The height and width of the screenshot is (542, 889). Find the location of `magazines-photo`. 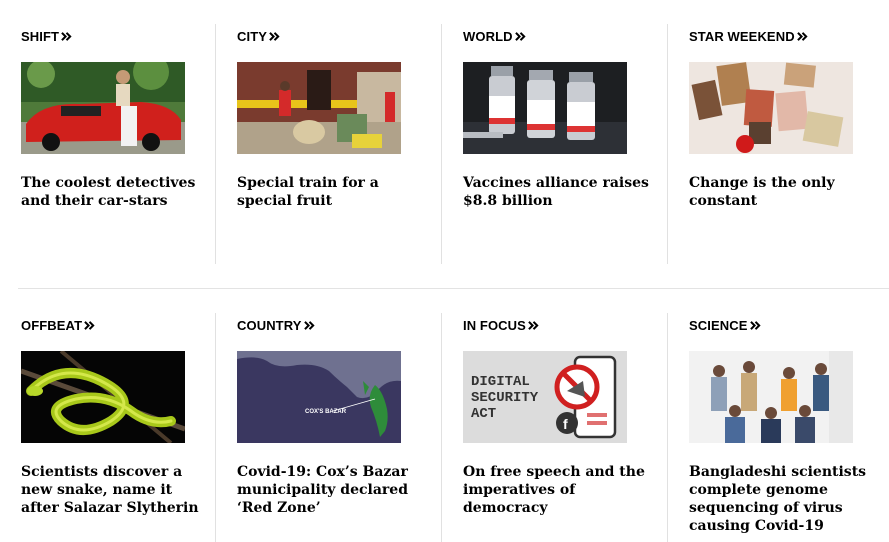

magazines-photo is located at coordinates (771, 107).